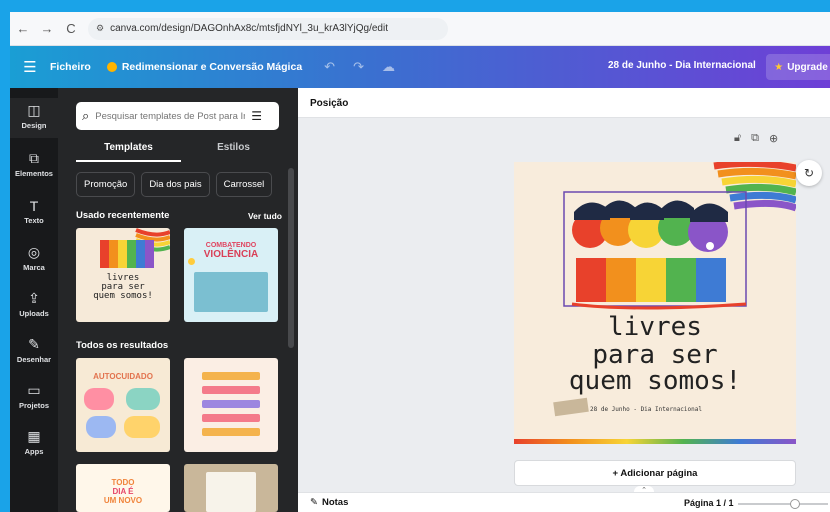  I want to click on lock-icon: 🔓︎, so click(737, 138).